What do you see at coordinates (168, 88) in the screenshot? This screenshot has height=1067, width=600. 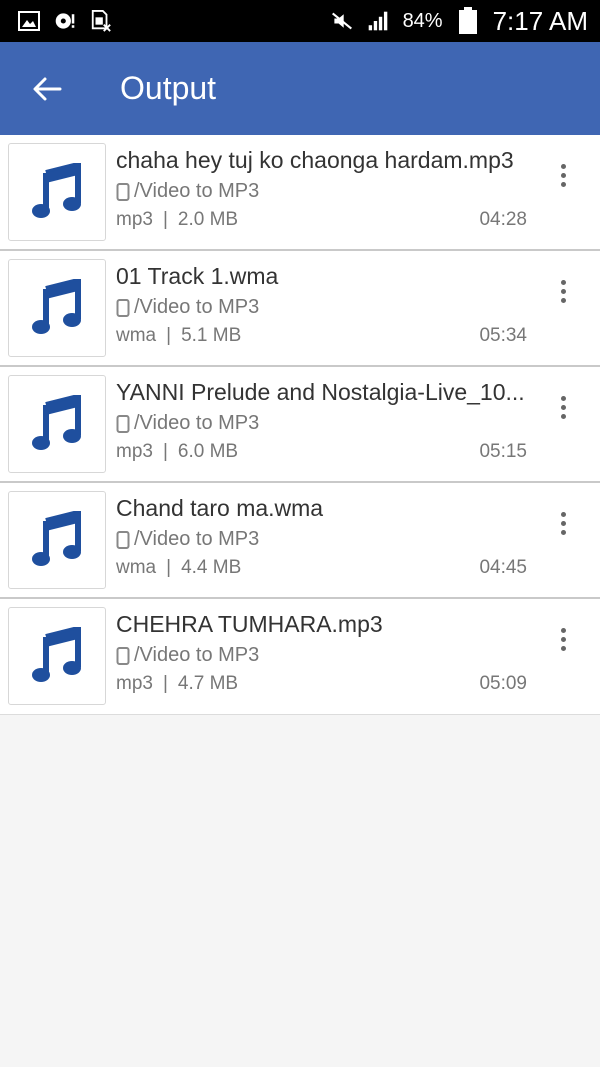 I see `page-title: Output` at bounding box center [168, 88].